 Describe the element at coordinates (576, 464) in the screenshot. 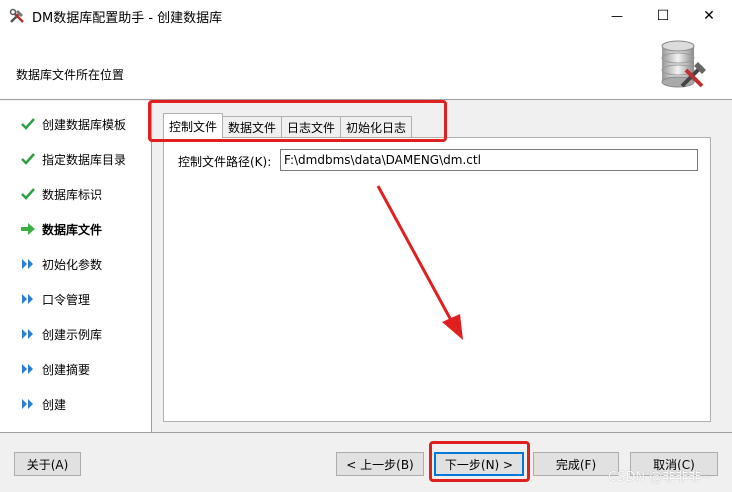

I see `finish-button: 完成(F)` at that location.